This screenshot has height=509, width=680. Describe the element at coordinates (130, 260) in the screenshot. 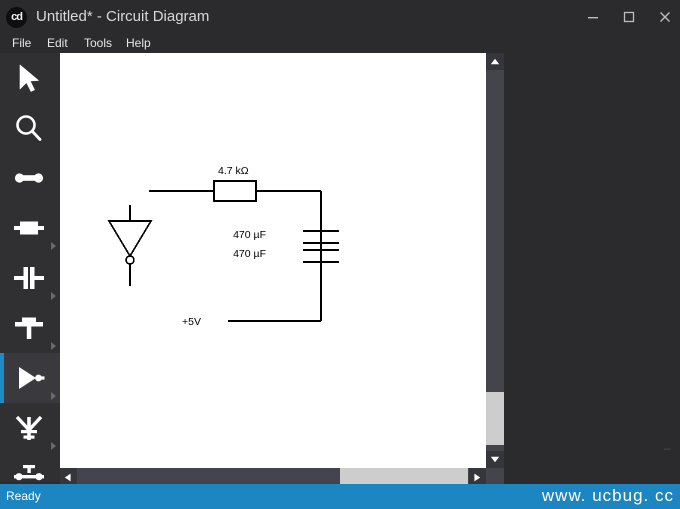

I see `not-gate-bubble` at that location.